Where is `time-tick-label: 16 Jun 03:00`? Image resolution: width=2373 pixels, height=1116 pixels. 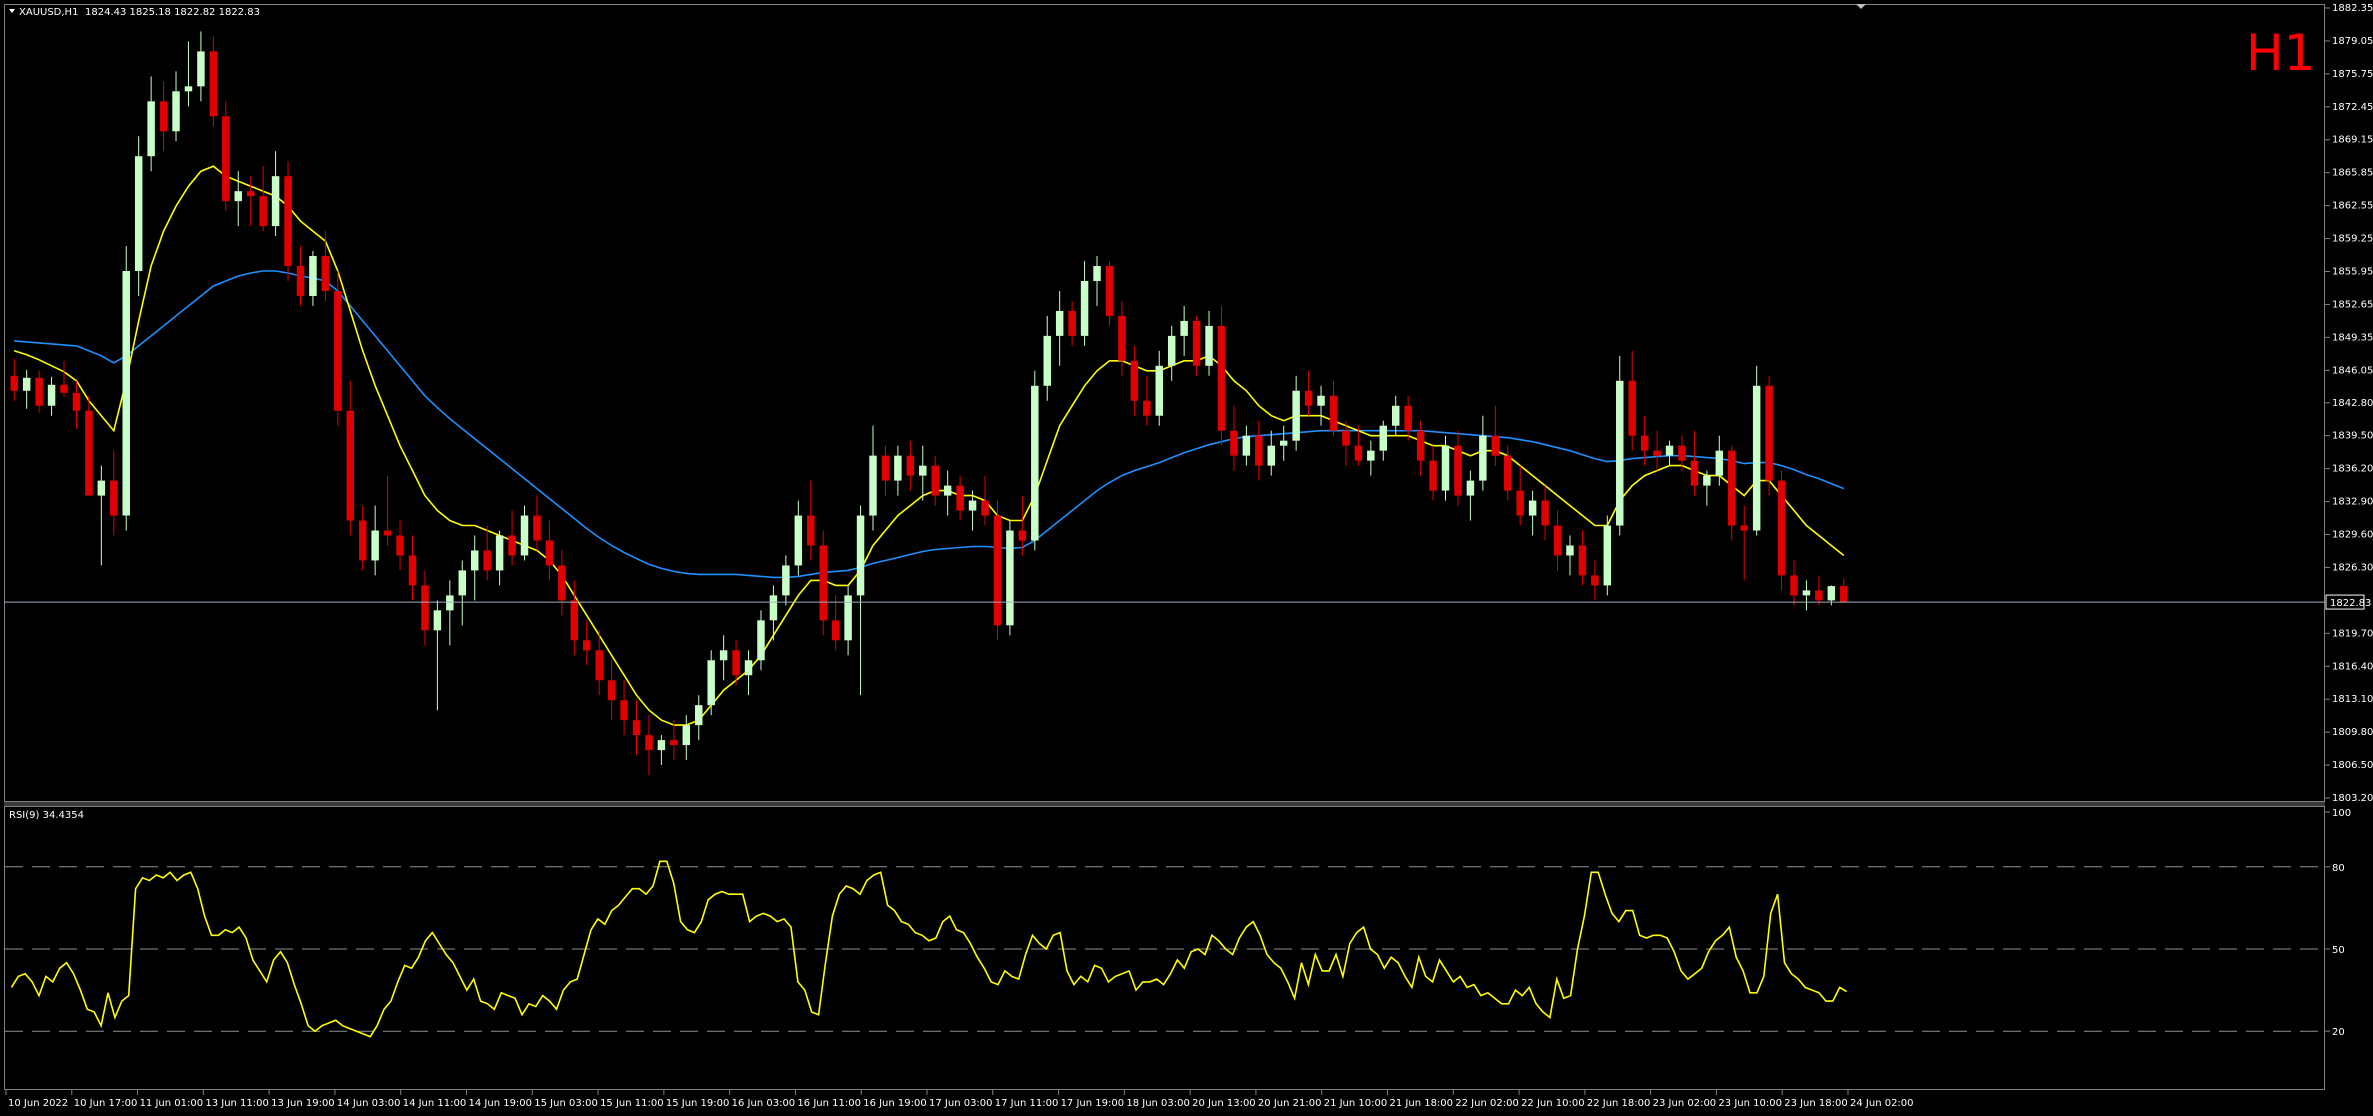 time-tick-label: 16 Jun 03:00 is located at coordinates (764, 1103).